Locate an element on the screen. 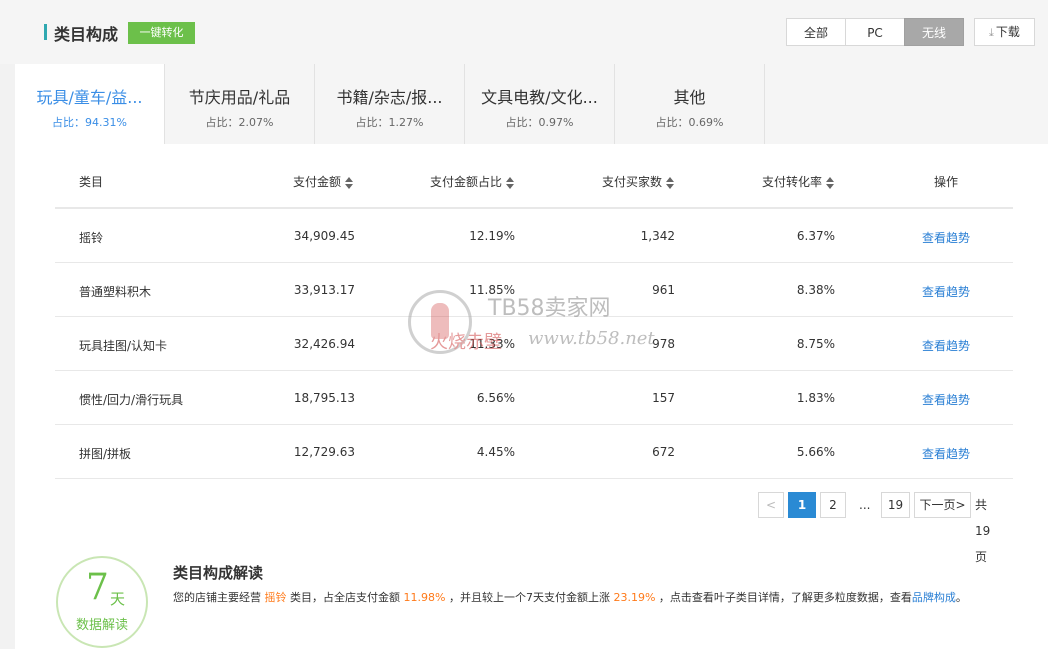 Image resolution: width=1048 pixels, height=649 pixels. header-action: 操作 is located at coordinates (946, 182).